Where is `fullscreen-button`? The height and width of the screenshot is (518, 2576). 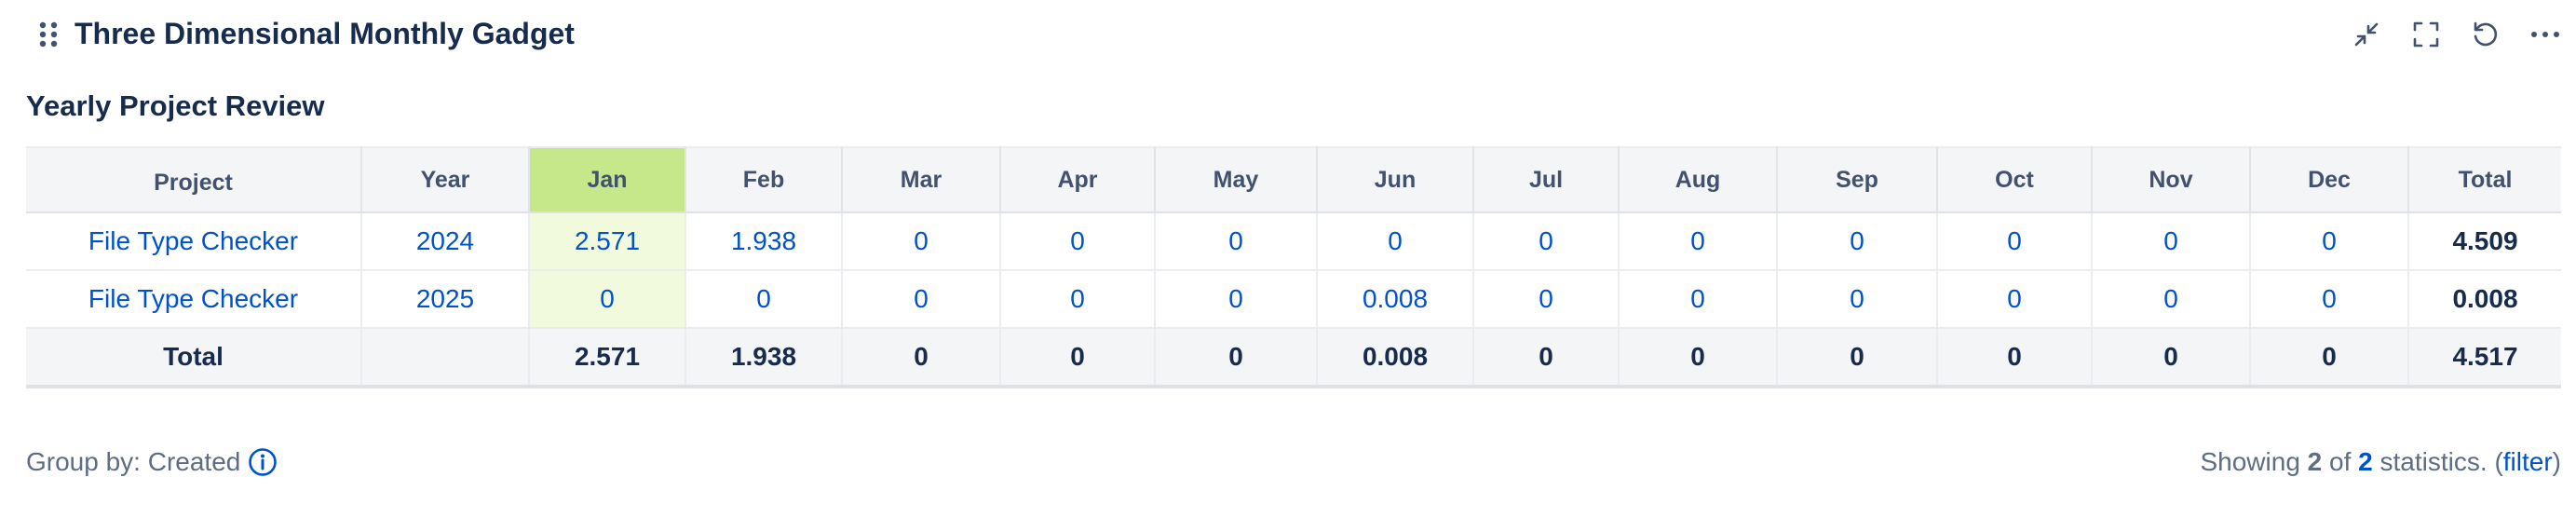 fullscreen-button is located at coordinates (2426, 35).